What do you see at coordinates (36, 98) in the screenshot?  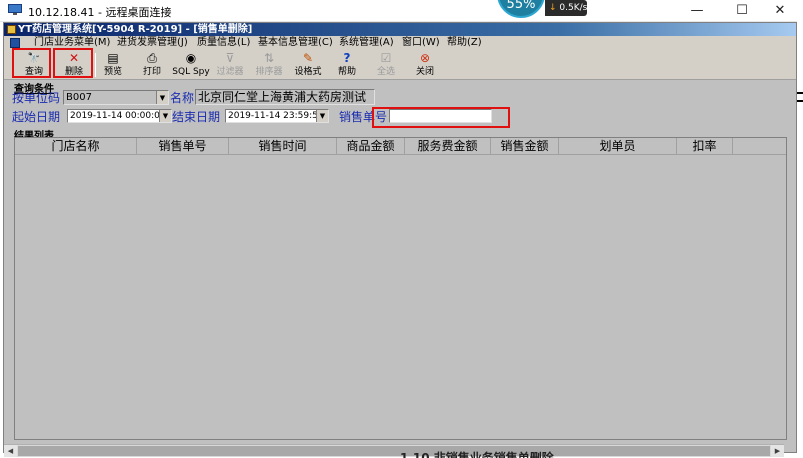 I see `unit-code-label: 按单位码` at bounding box center [36, 98].